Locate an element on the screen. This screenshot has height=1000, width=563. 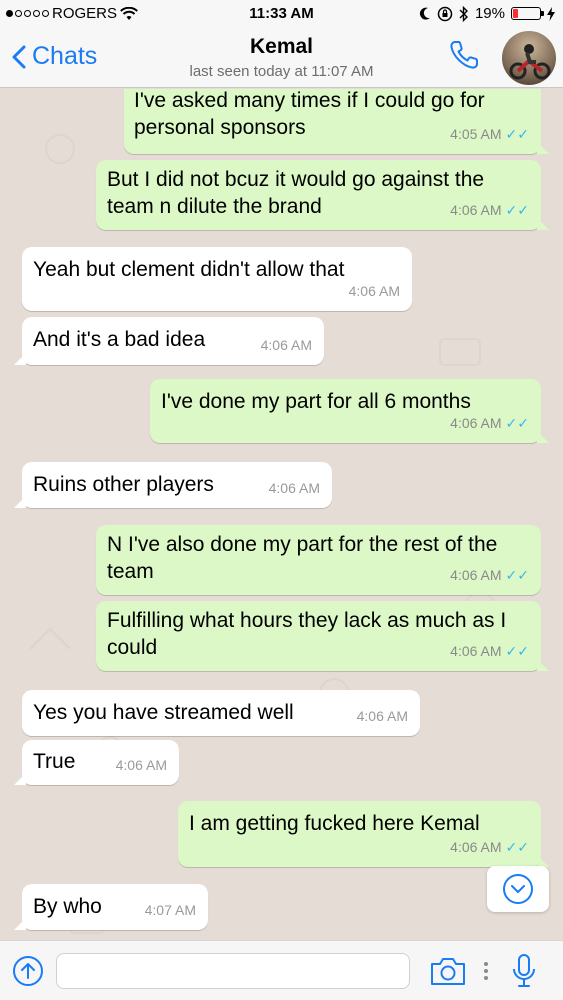
phone-call-icon is located at coordinates (464, 55).